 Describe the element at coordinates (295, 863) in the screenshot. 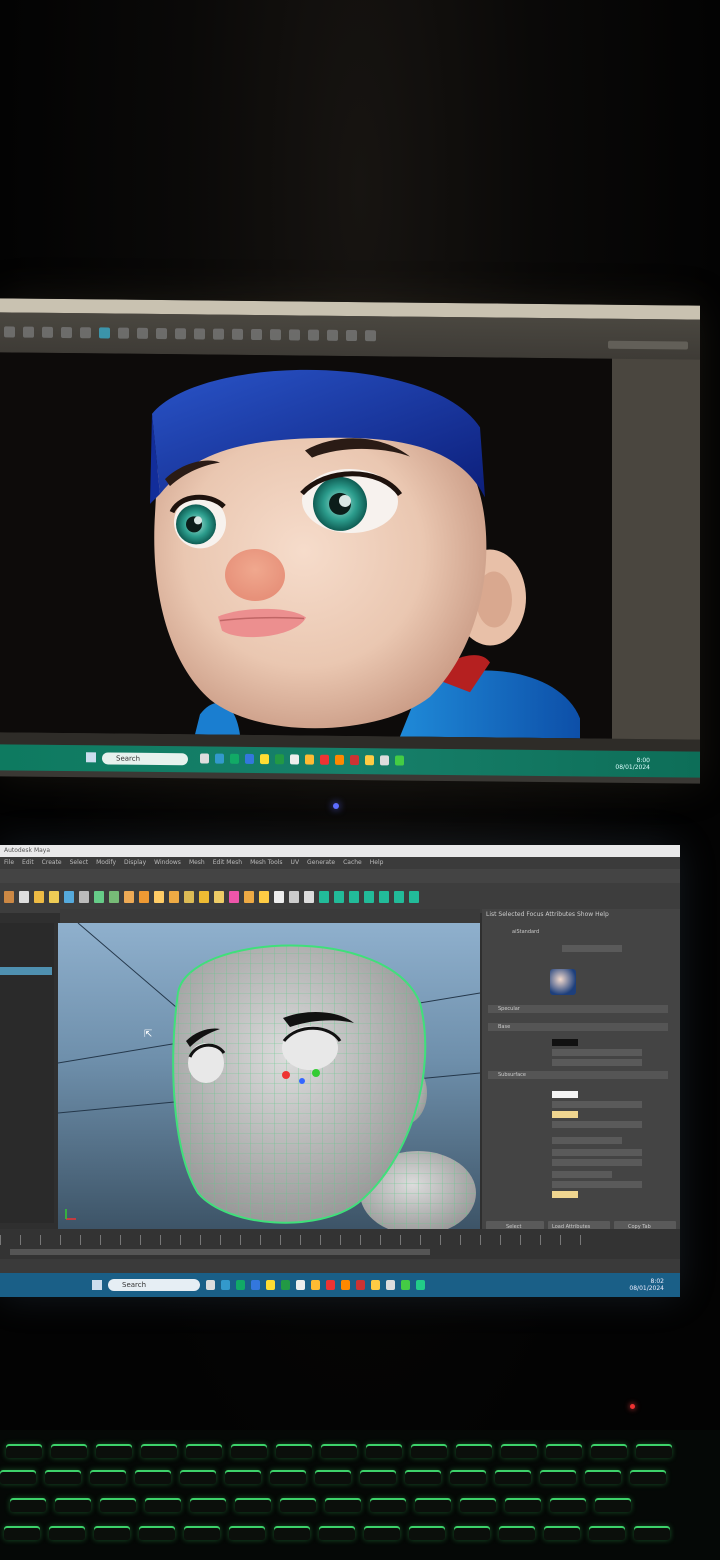

I see `menu-item: UV` at that location.